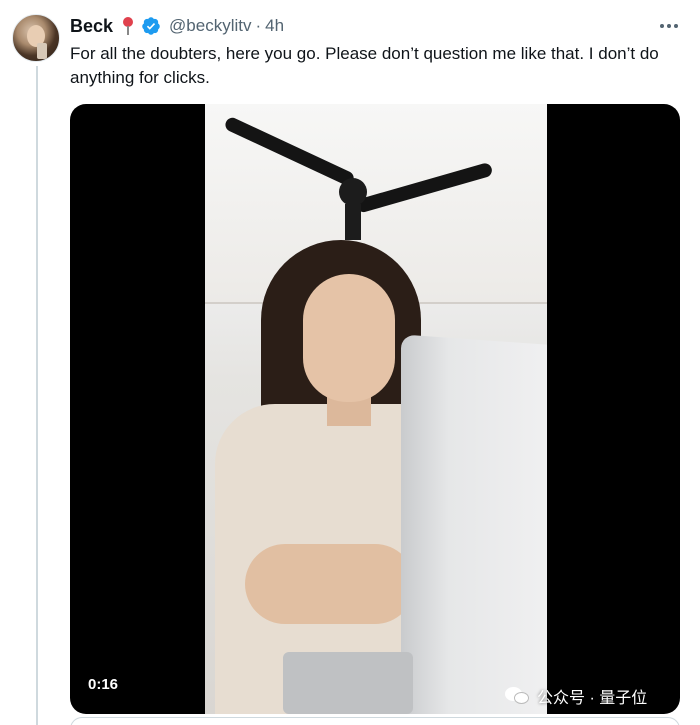 This screenshot has height=725, width=700. I want to click on next-tweet-card-edge, so click(375, 721).